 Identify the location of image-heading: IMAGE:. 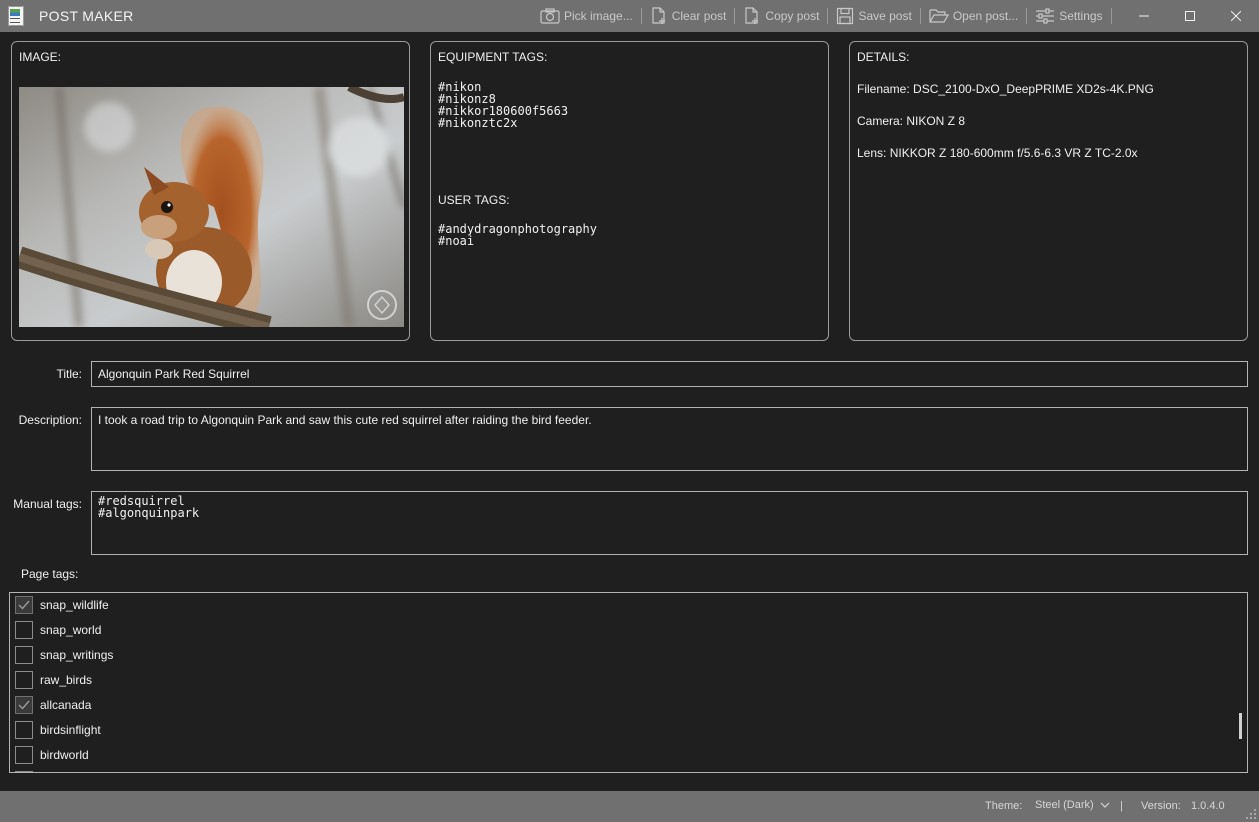
(40, 57).